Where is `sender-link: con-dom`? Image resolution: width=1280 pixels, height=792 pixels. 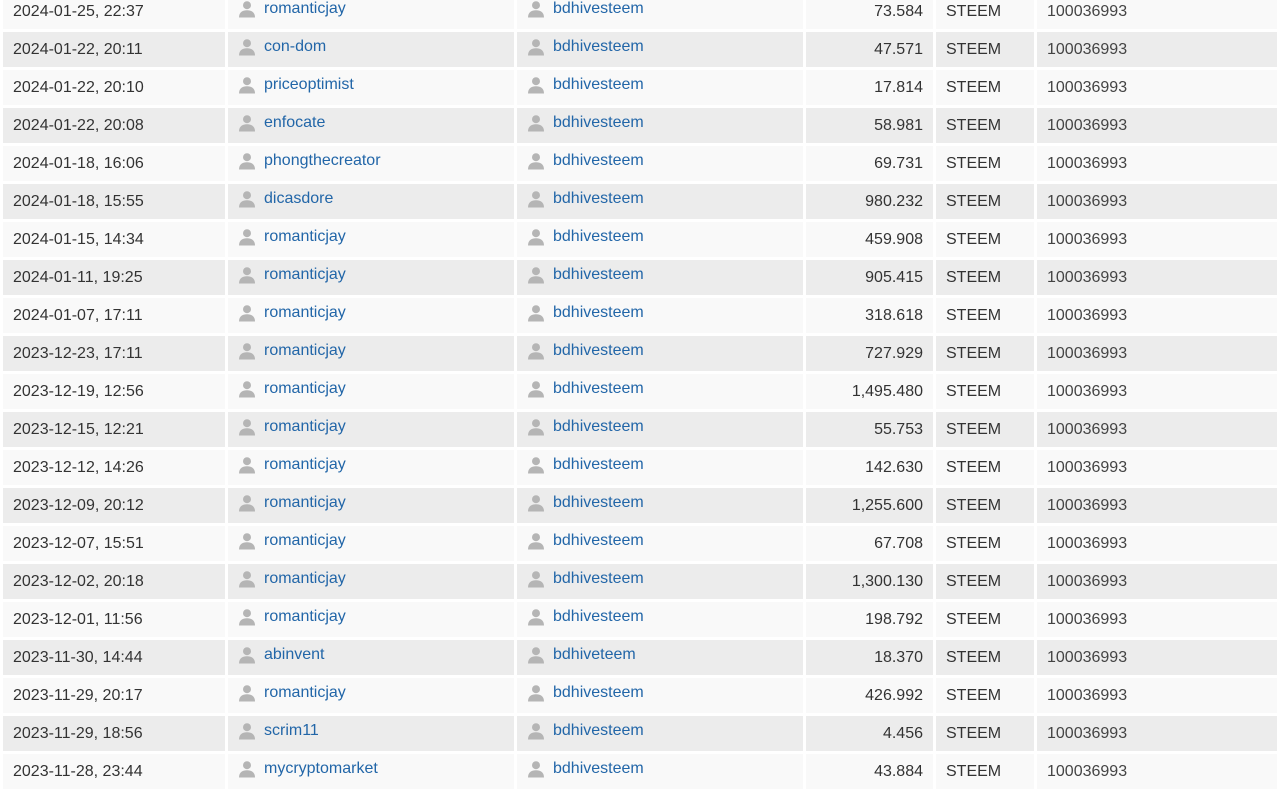 sender-link: con-dom is located at coordinates (295, 47).